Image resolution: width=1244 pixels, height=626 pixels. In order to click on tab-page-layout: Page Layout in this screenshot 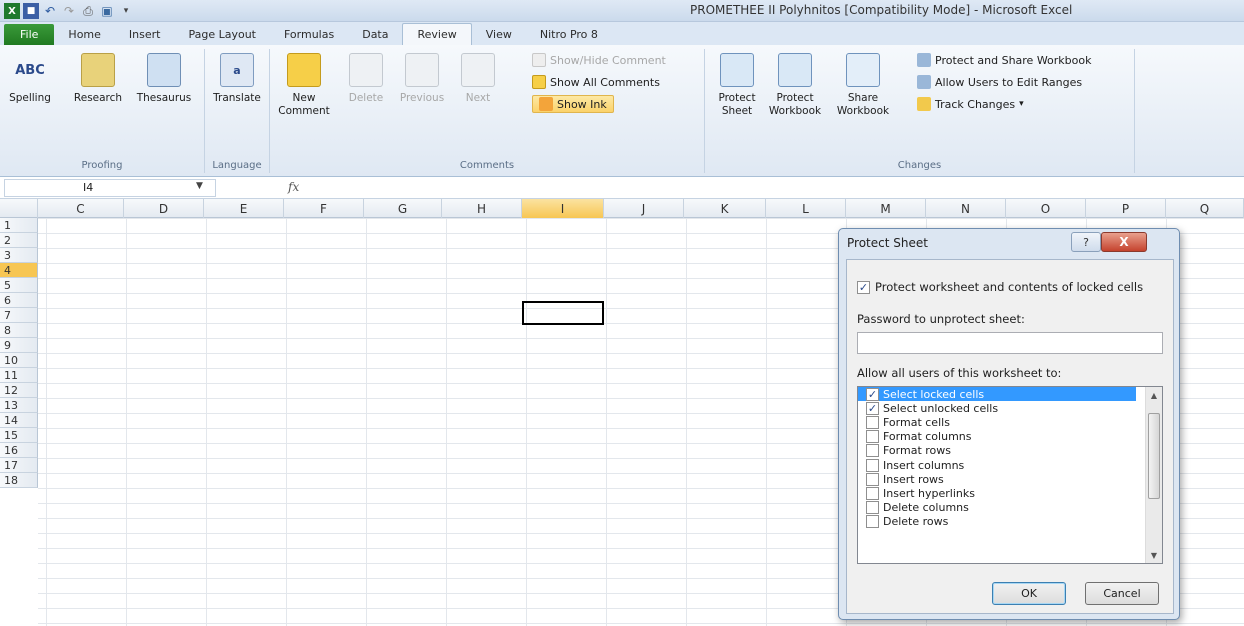, I will do `click(222, 34)`.